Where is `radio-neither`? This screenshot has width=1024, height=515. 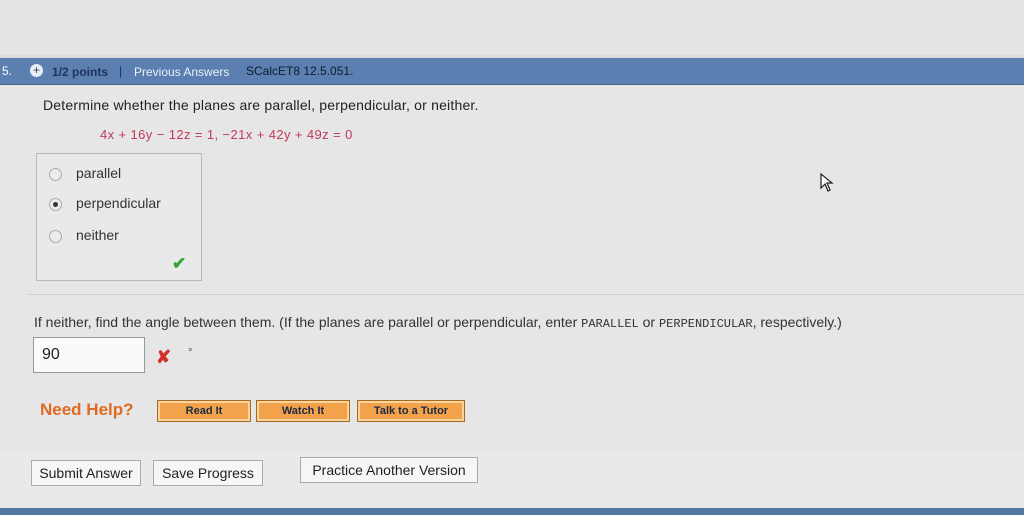
radio-neither is located at coordinates (55, 236).